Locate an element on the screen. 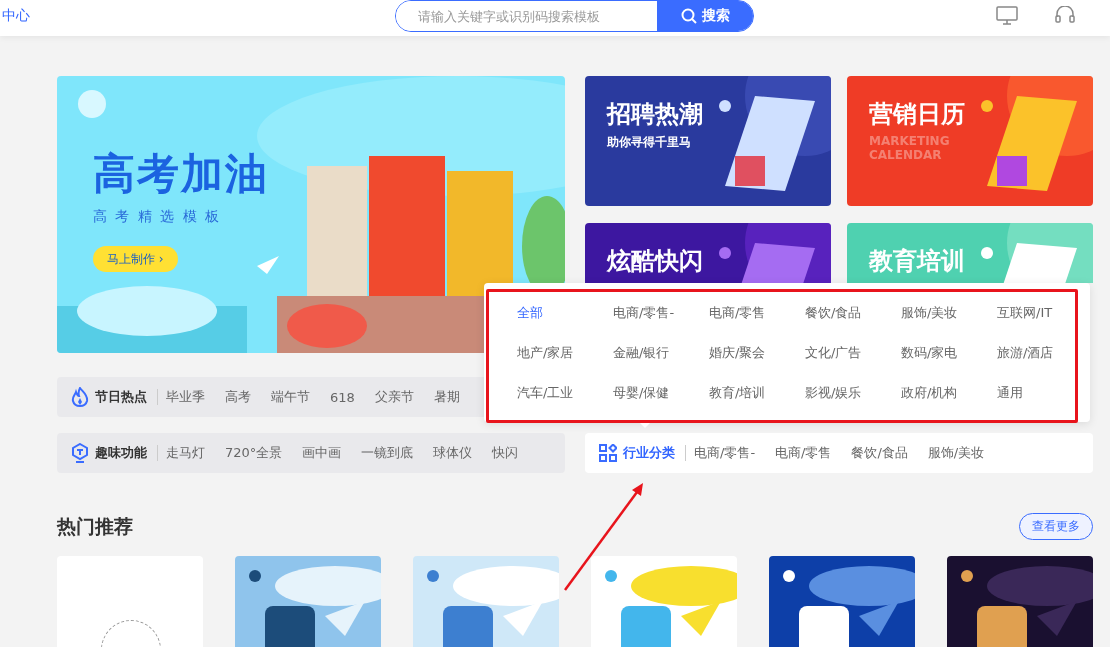 The width and height of the screenshot is (1110, 647). card-title: 招聘热潮 is located at coordinates (655, 114).